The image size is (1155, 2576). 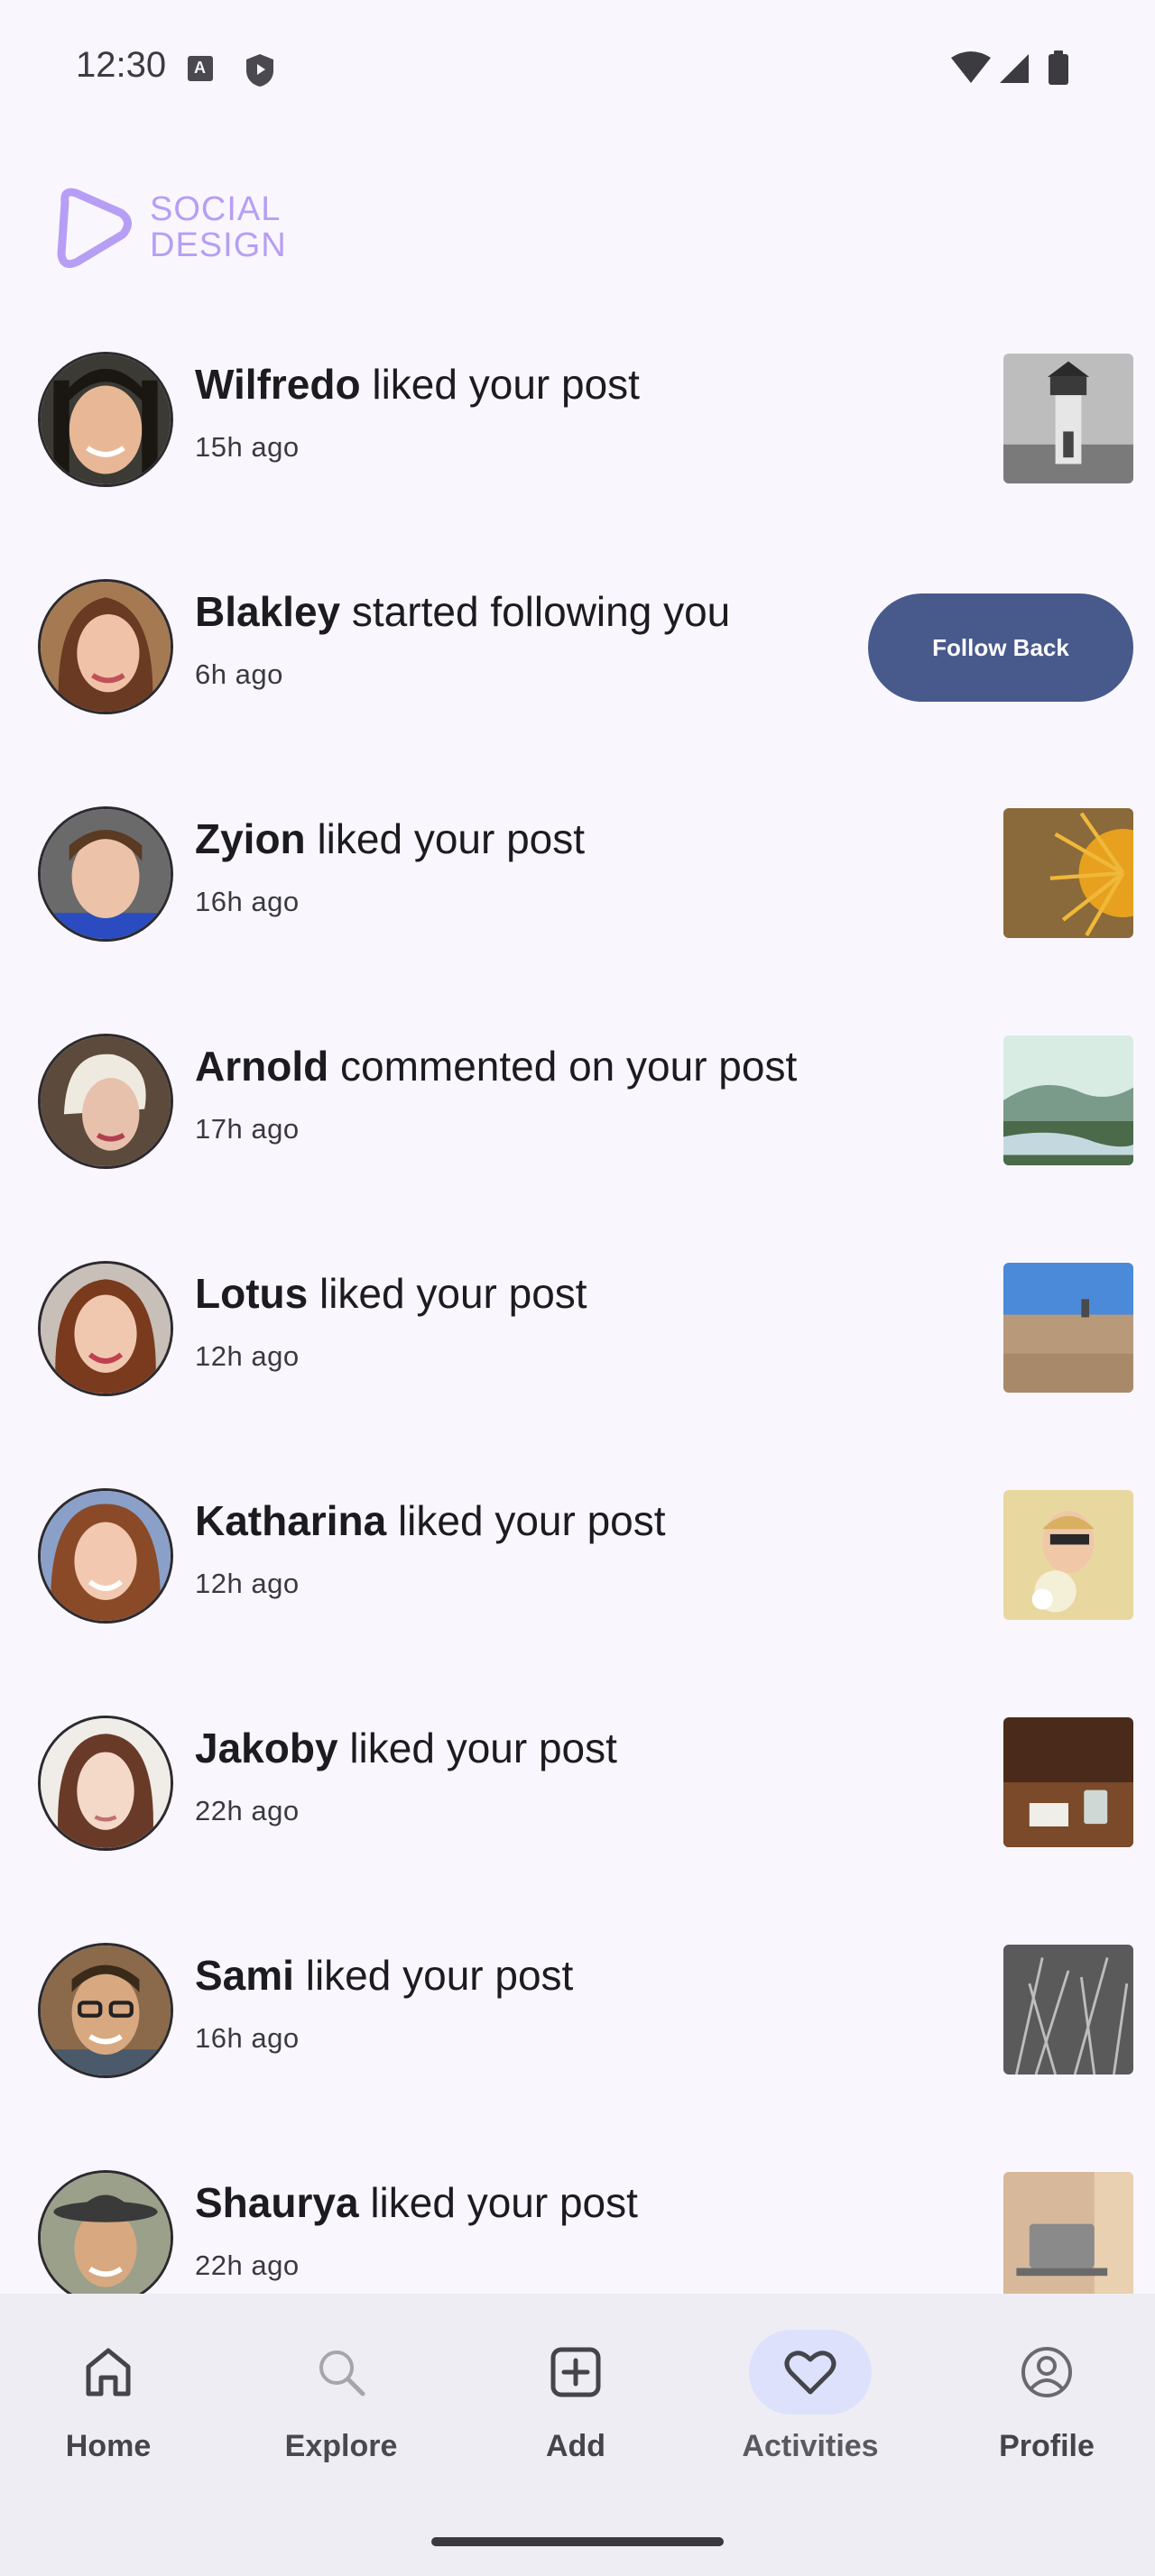 I want to click on activity-text: Zyion liked your post, so click(x=529, y=839).